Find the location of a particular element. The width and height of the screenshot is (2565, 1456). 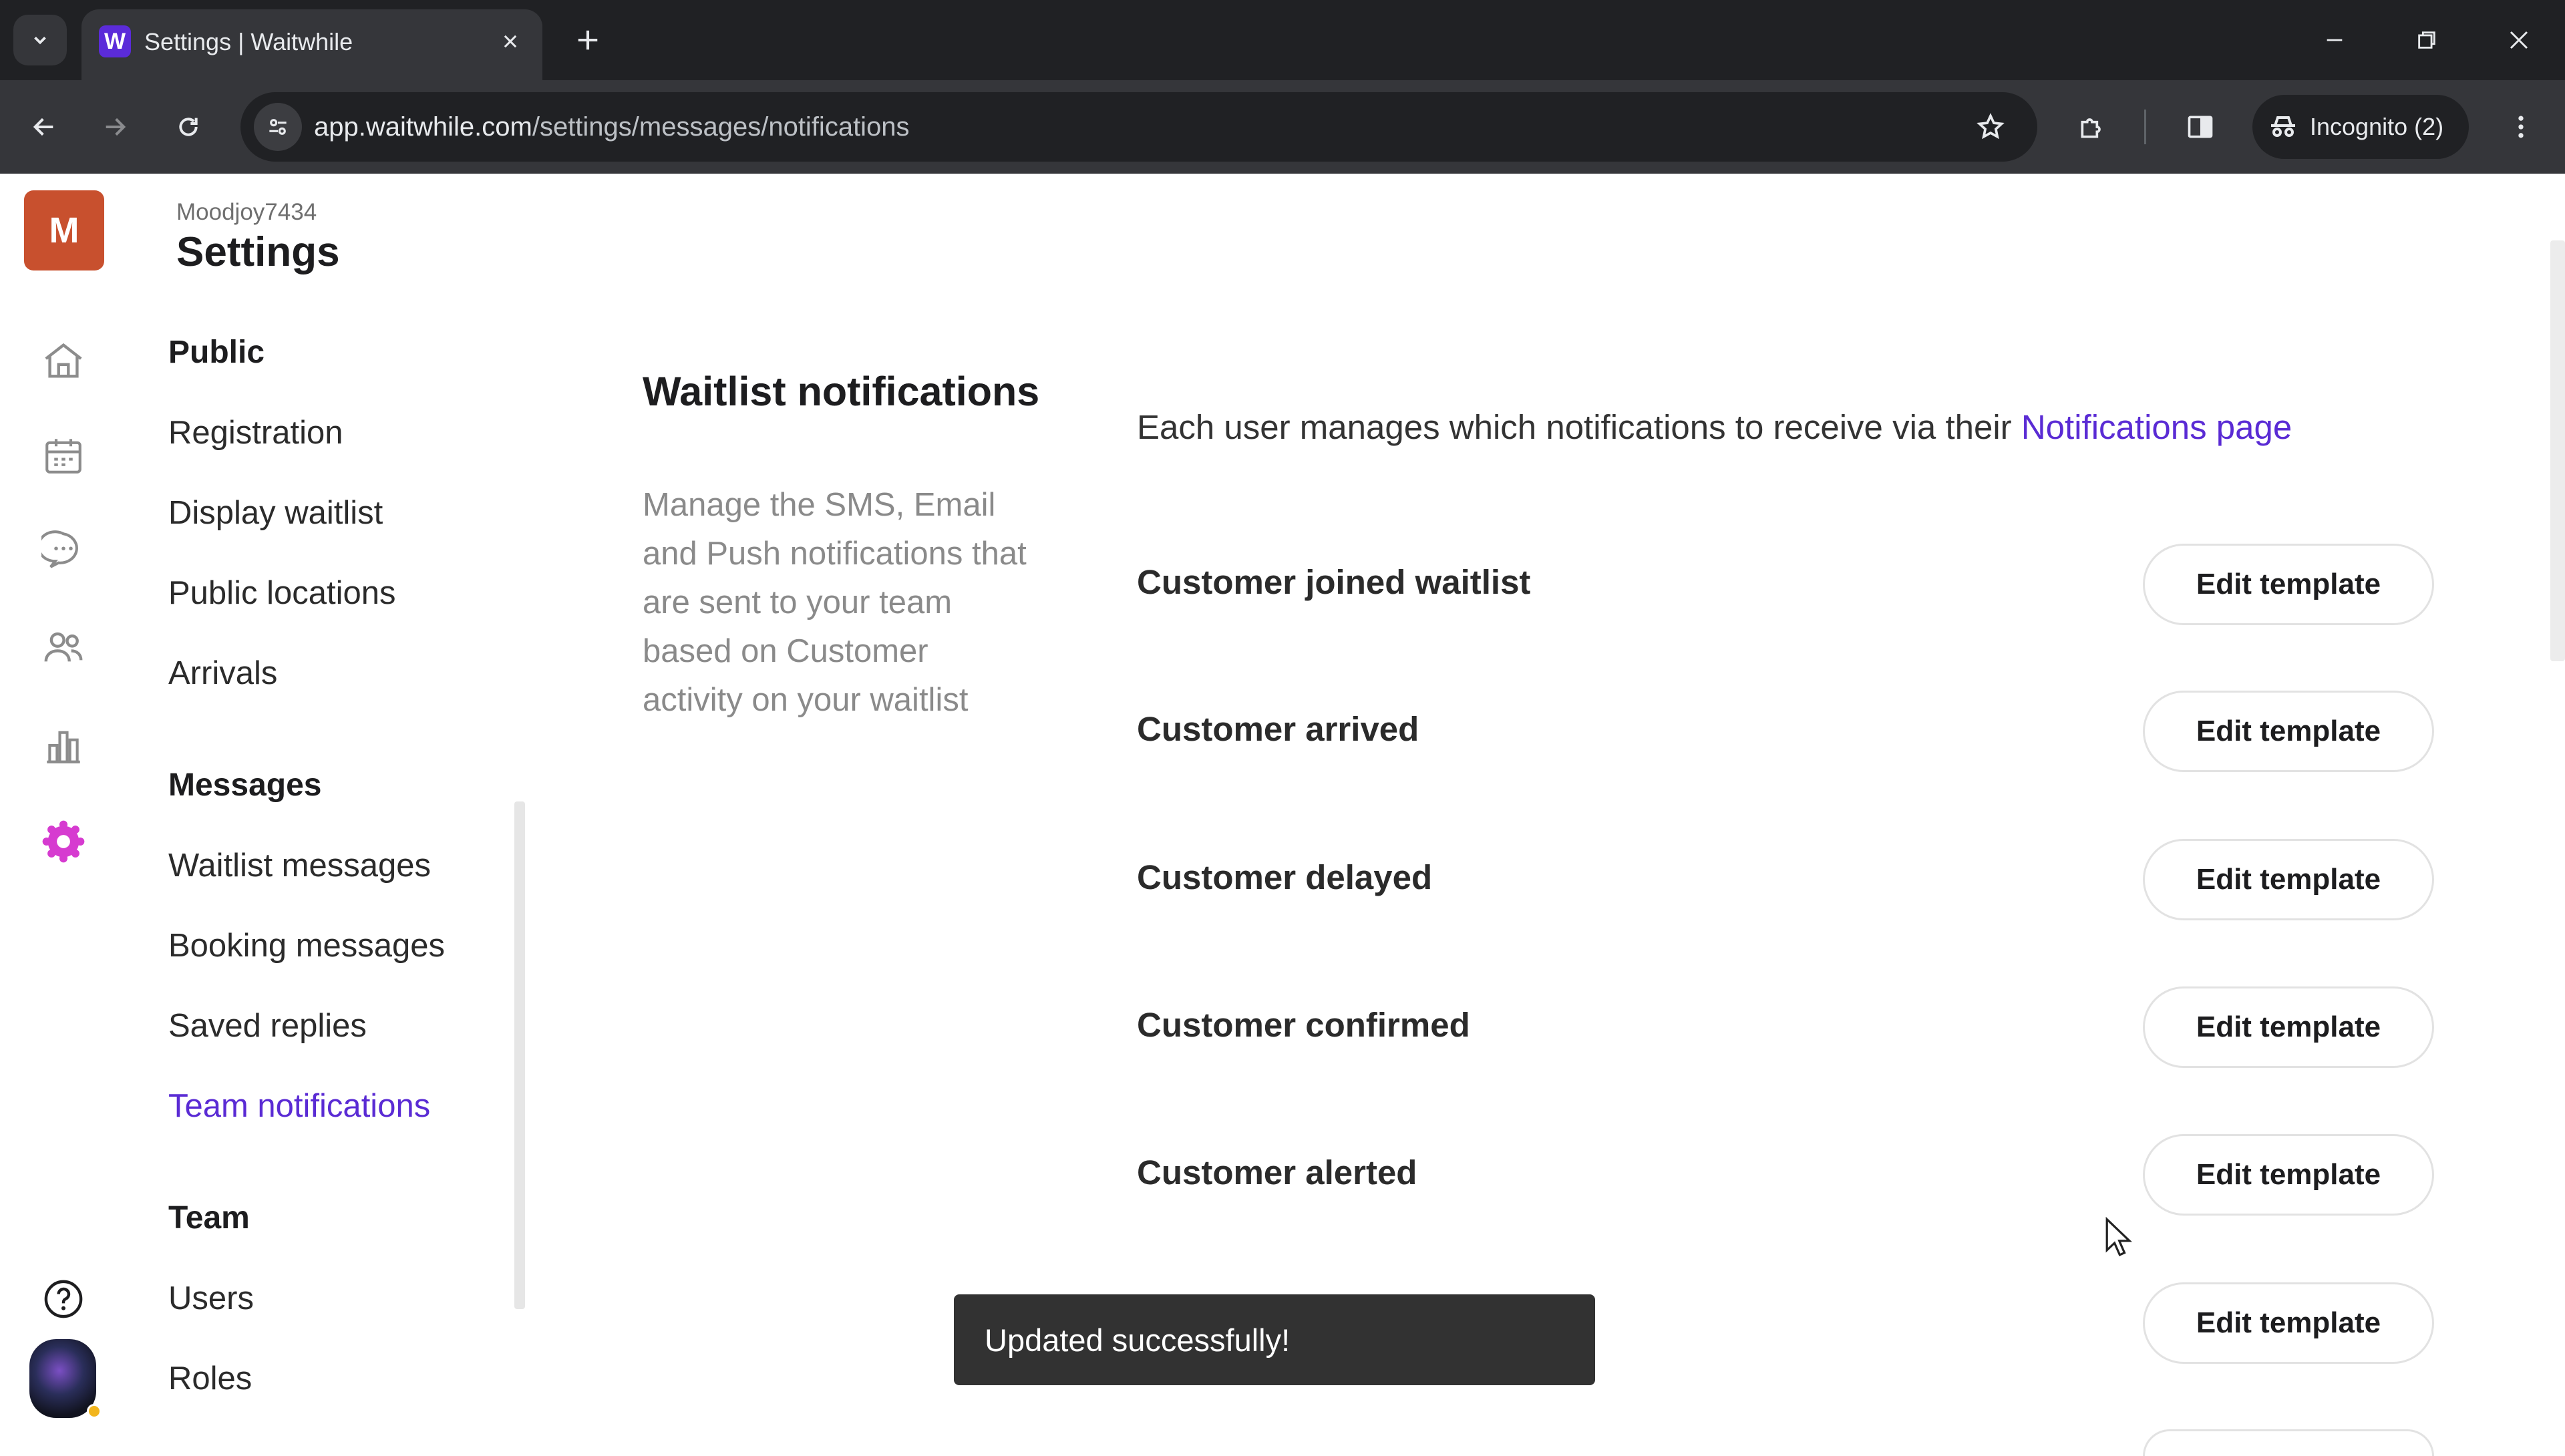

section-title: Waitlist notifications is located at coordinates (841, 391).